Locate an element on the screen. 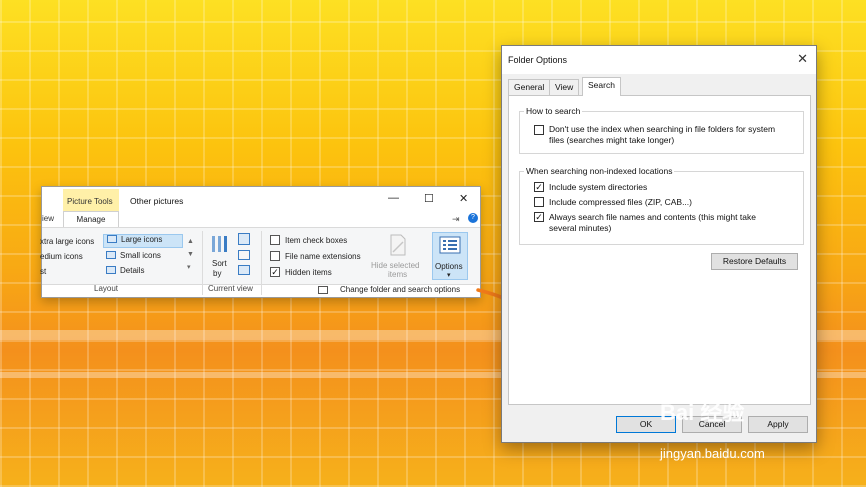 This screenshot has width=866, height=487. chevron-down-icon: ▾ is located at coordinates (449, 275).